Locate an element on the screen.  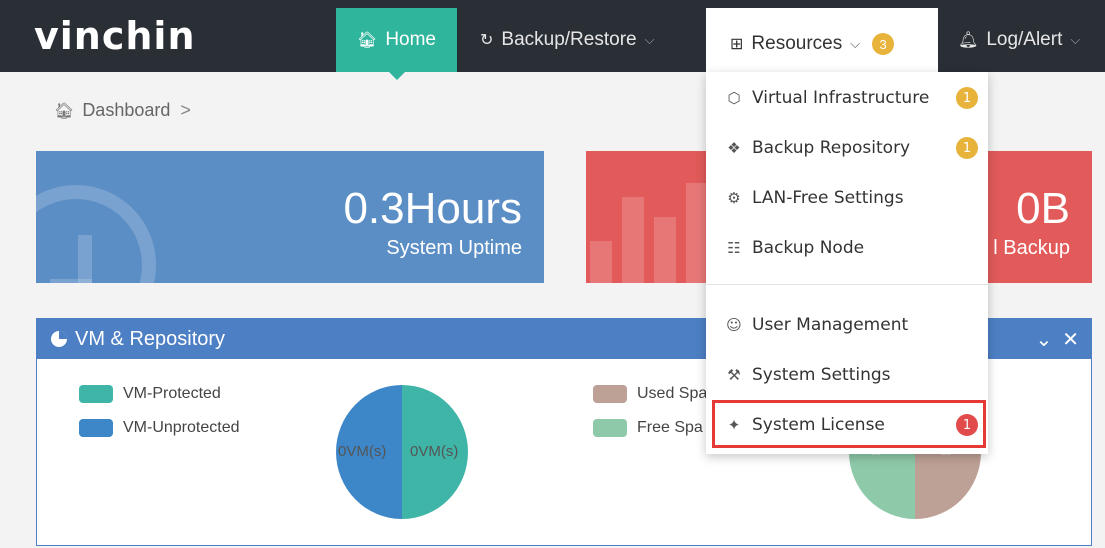
nav-home: 🏠︎ Home is located at coordinates (396, 44).